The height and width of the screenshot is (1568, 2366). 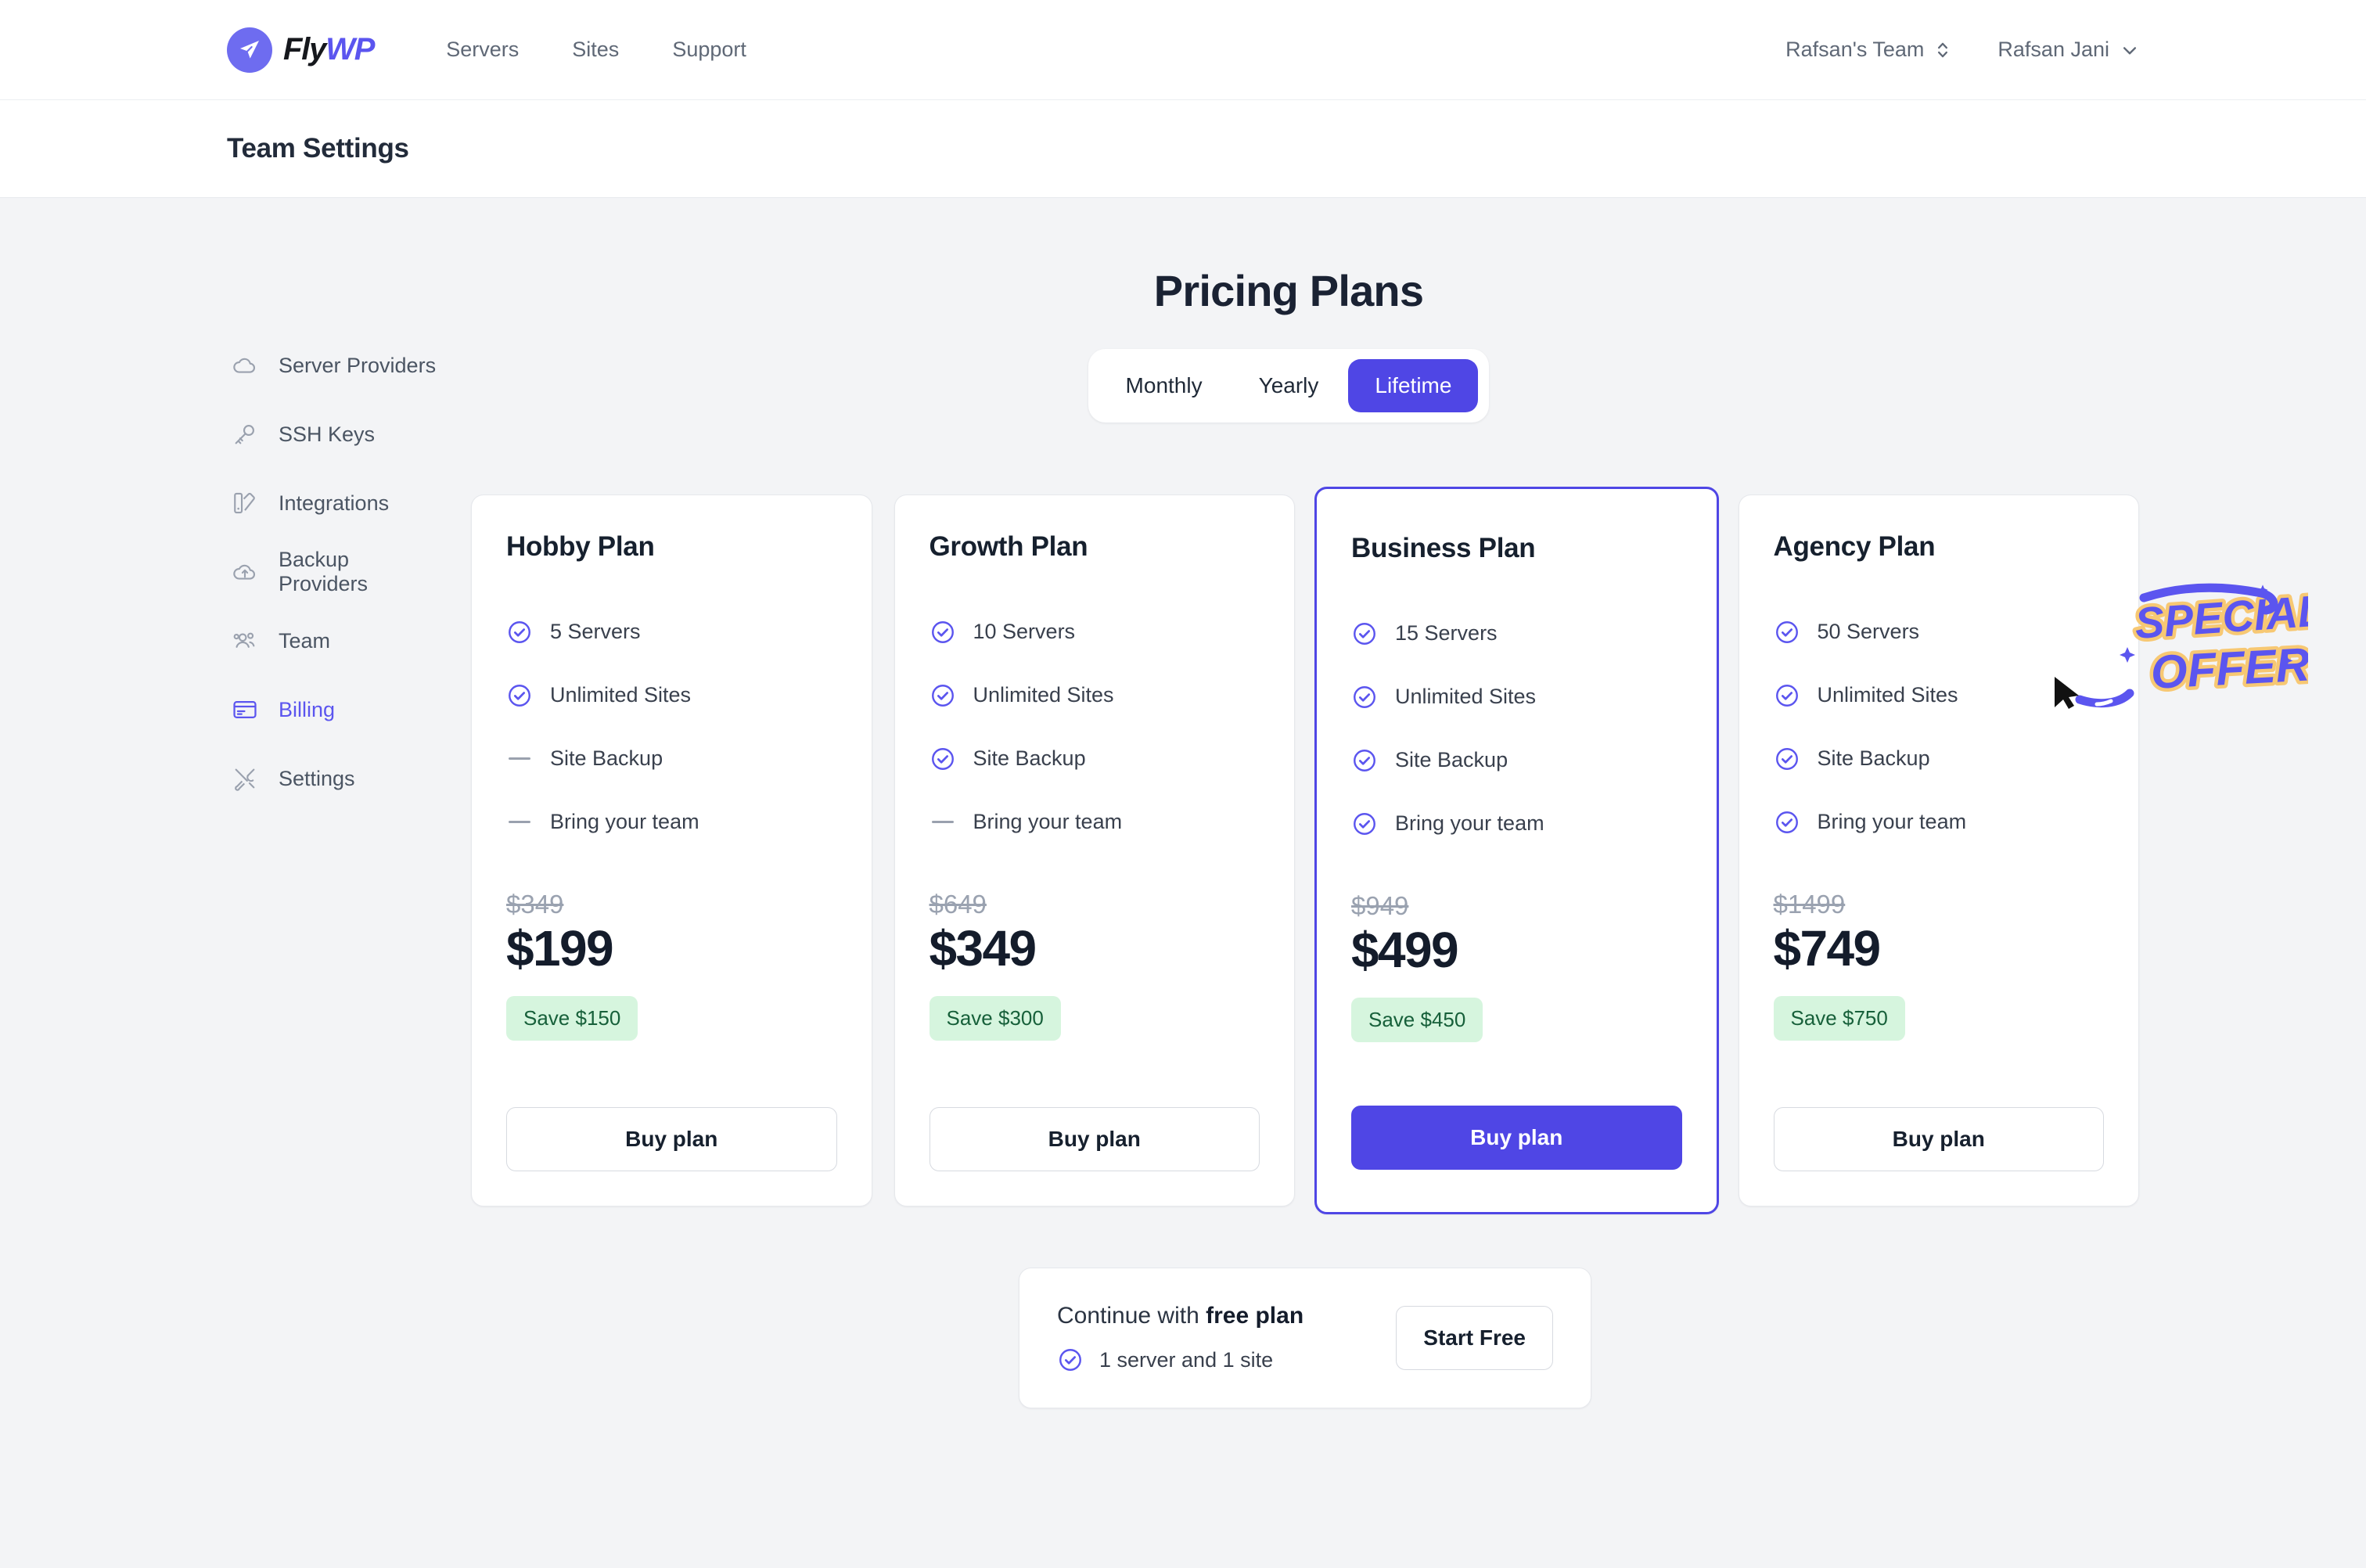 What do you see at coordinates (318, 148) in the screenshot?
I see `page-title: Team Settings` at bounding box center [318, 148].